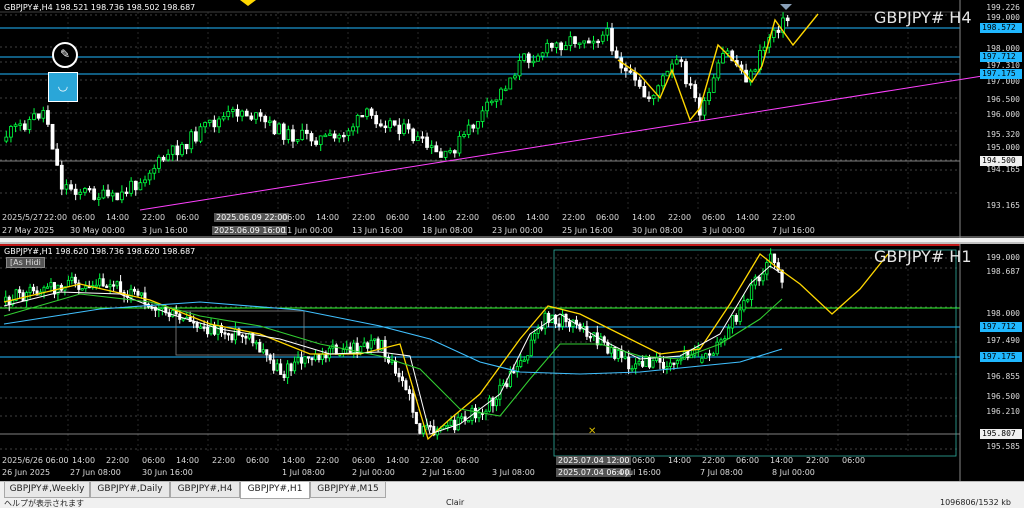  I want to click on h1-time-label: 22:00, so click(432, 460).